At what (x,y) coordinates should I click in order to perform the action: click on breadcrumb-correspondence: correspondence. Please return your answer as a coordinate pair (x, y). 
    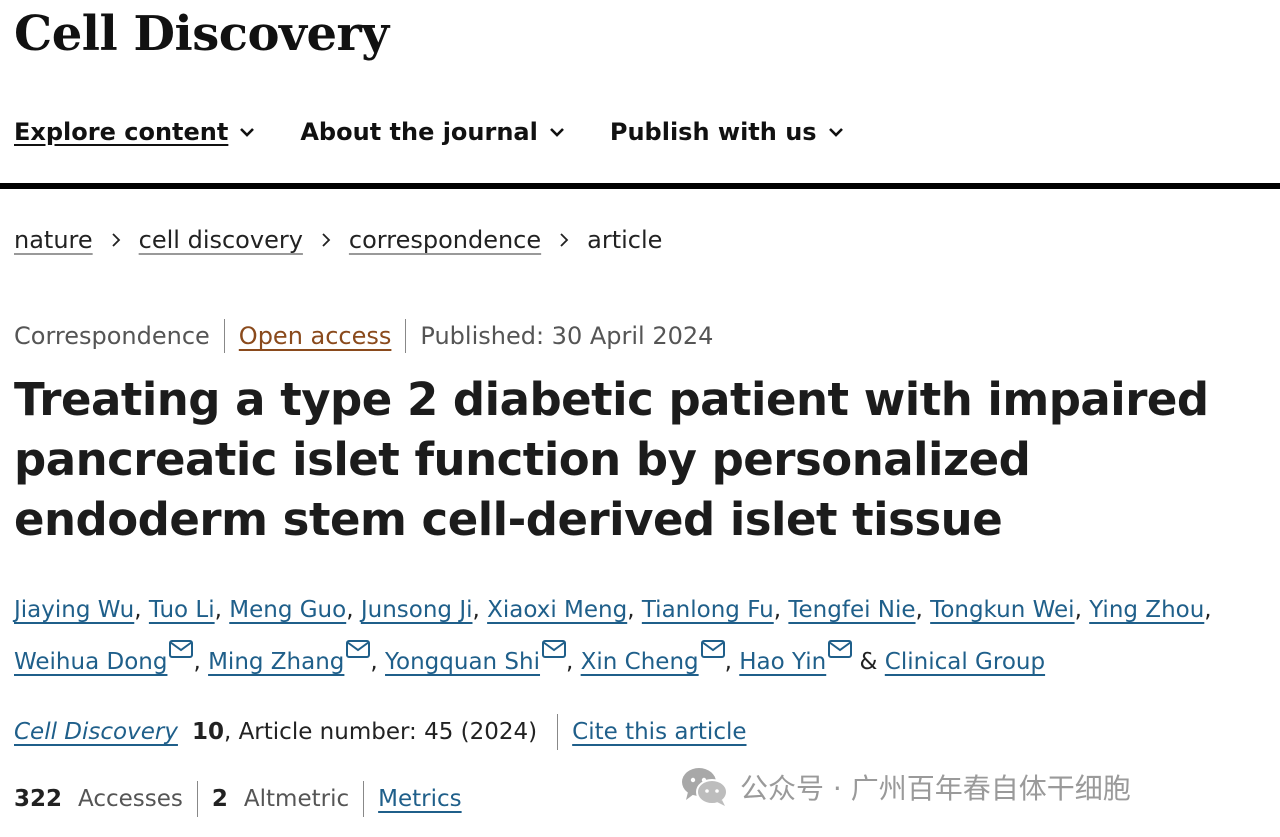
    Looking at the image, I should click on (445, 240).